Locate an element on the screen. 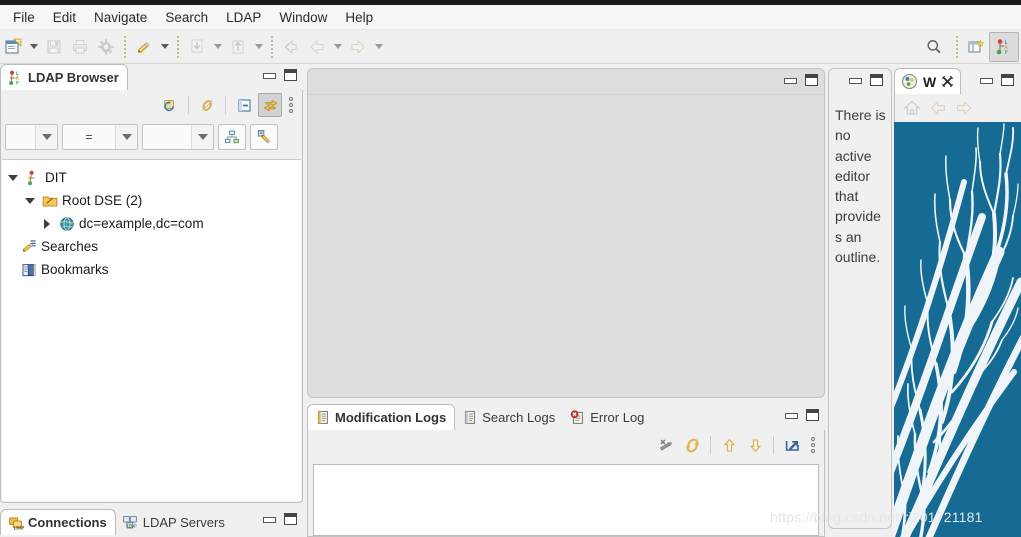  tab-connections: LDAP Connections is located at coordinates (58, 522).